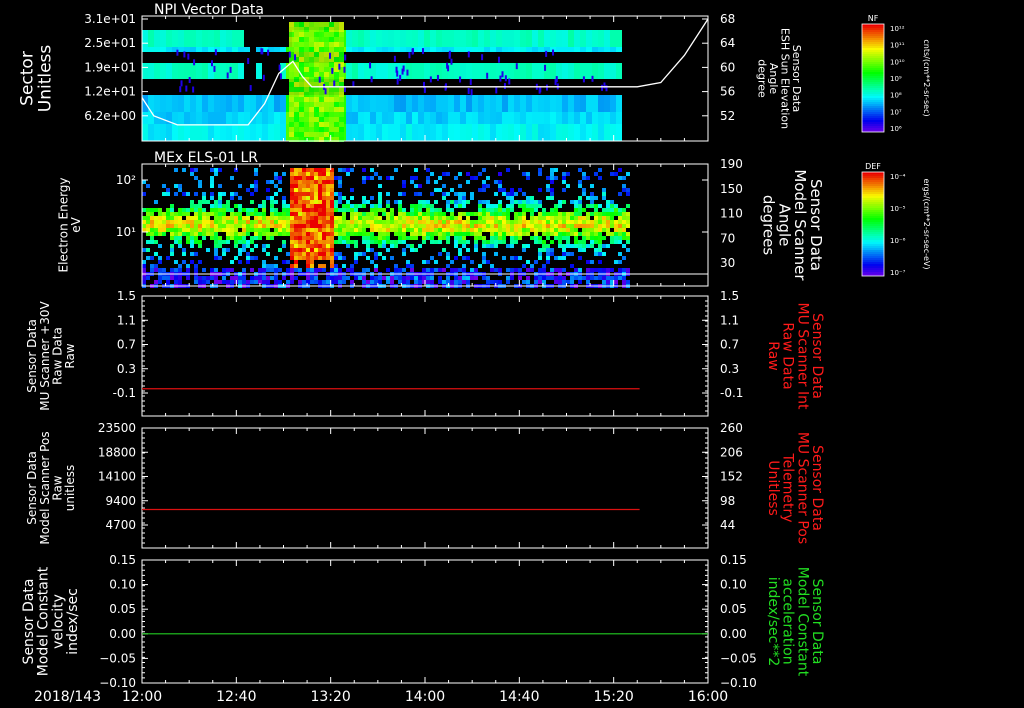 The image size is (1024, 708). I want to click on y-tick-label-right: 0.00, so click(733, 634).